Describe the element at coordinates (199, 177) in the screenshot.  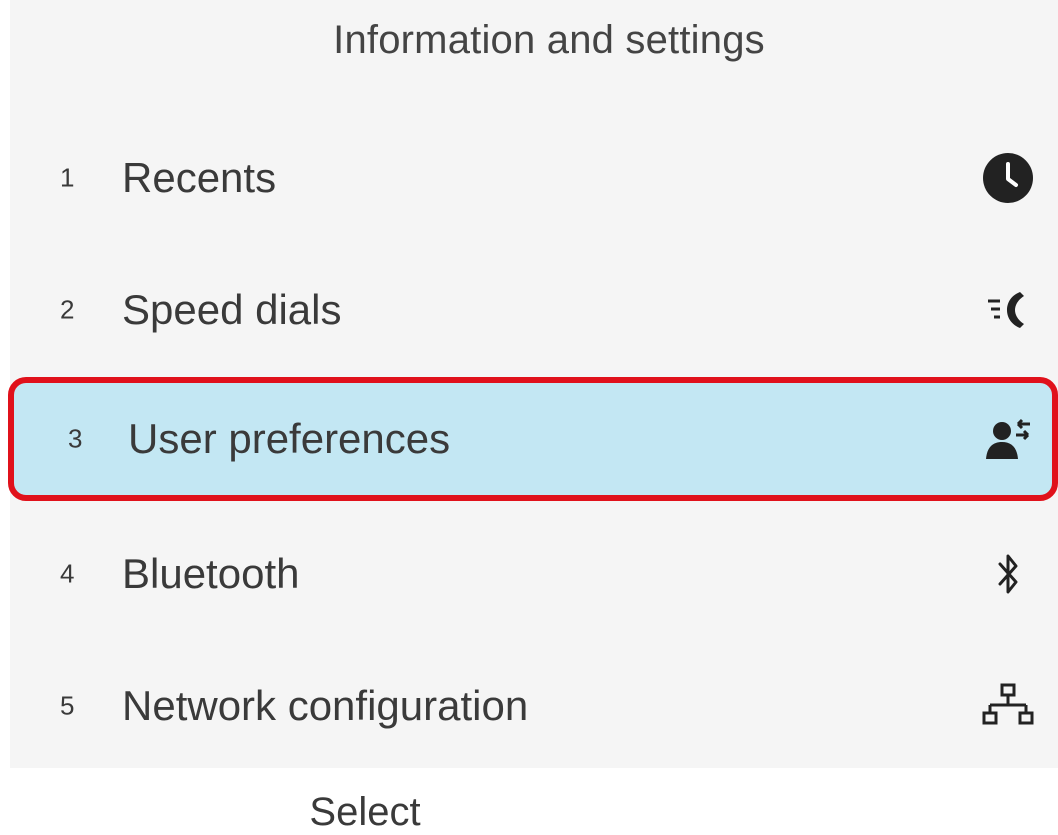
I see `menu-item-label: Recents` at that location.